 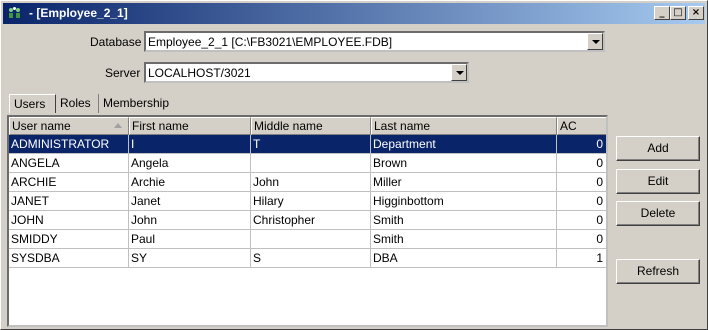 I want to click on column-header-middle-name: Middle name, so click(x=311, y=126).